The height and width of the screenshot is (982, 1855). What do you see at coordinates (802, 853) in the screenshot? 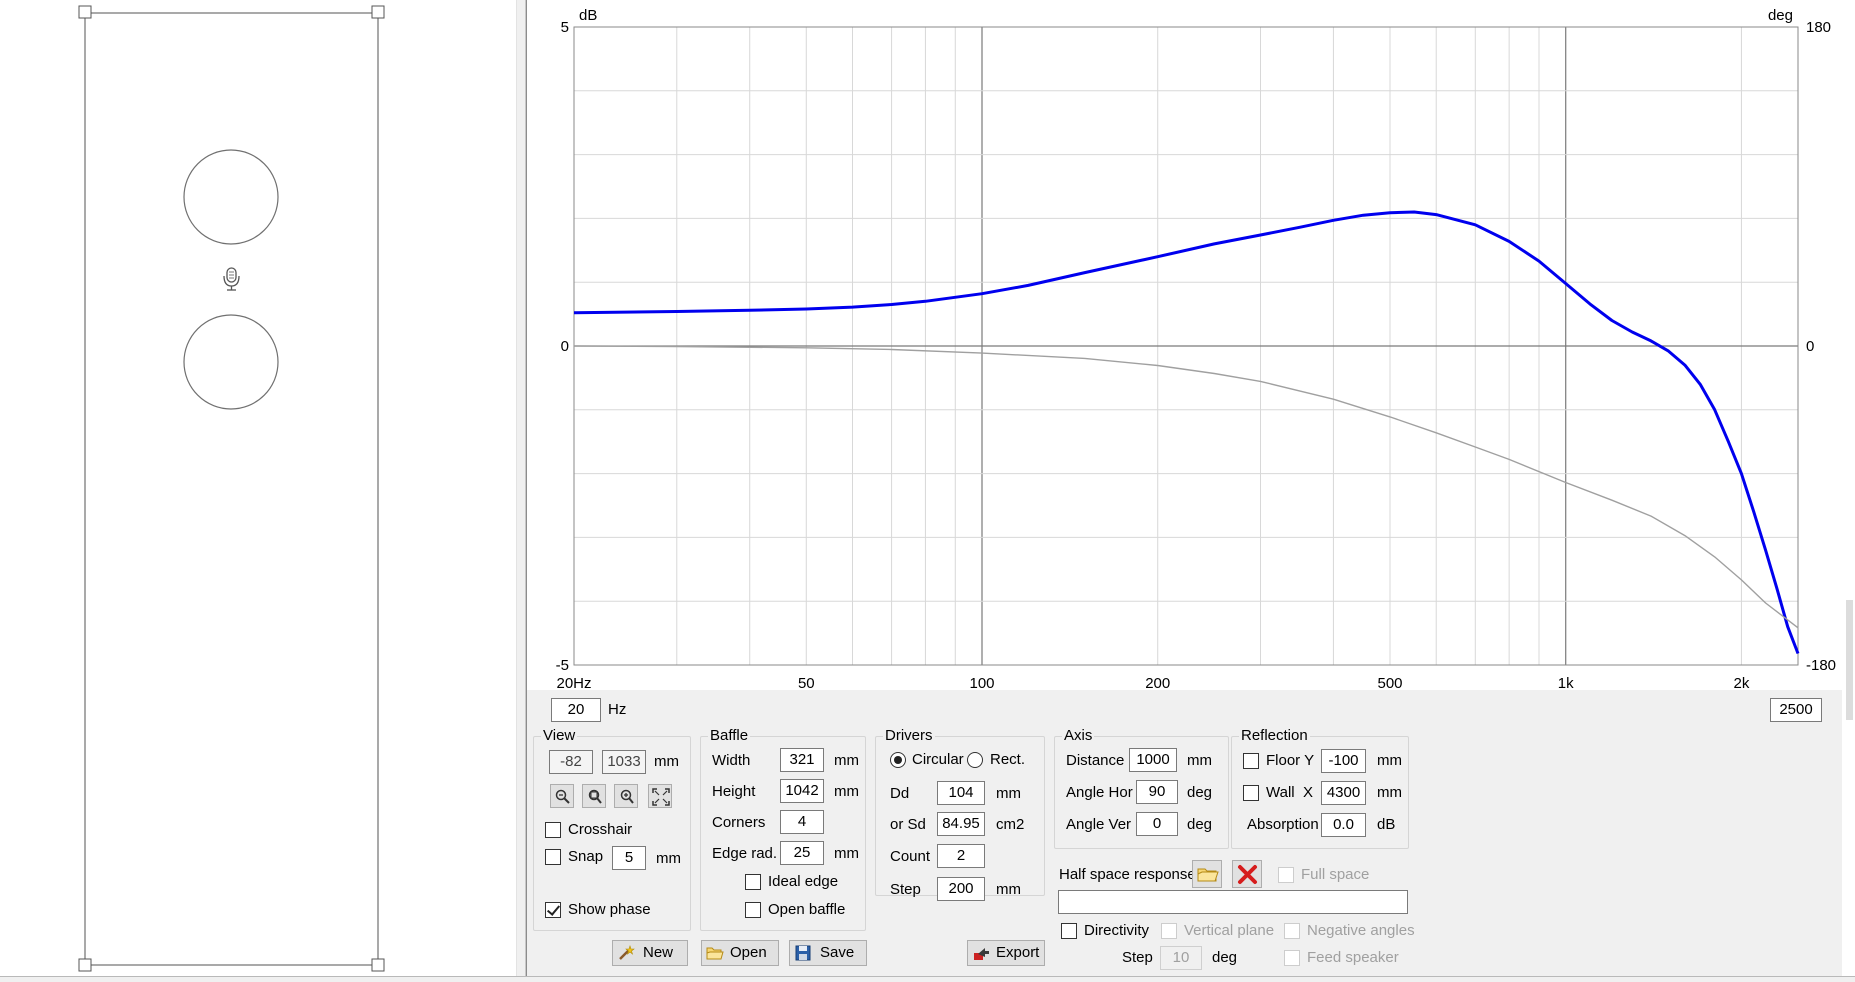
I see `baffle-edge-input: 25` at bounding box center [802, 853].